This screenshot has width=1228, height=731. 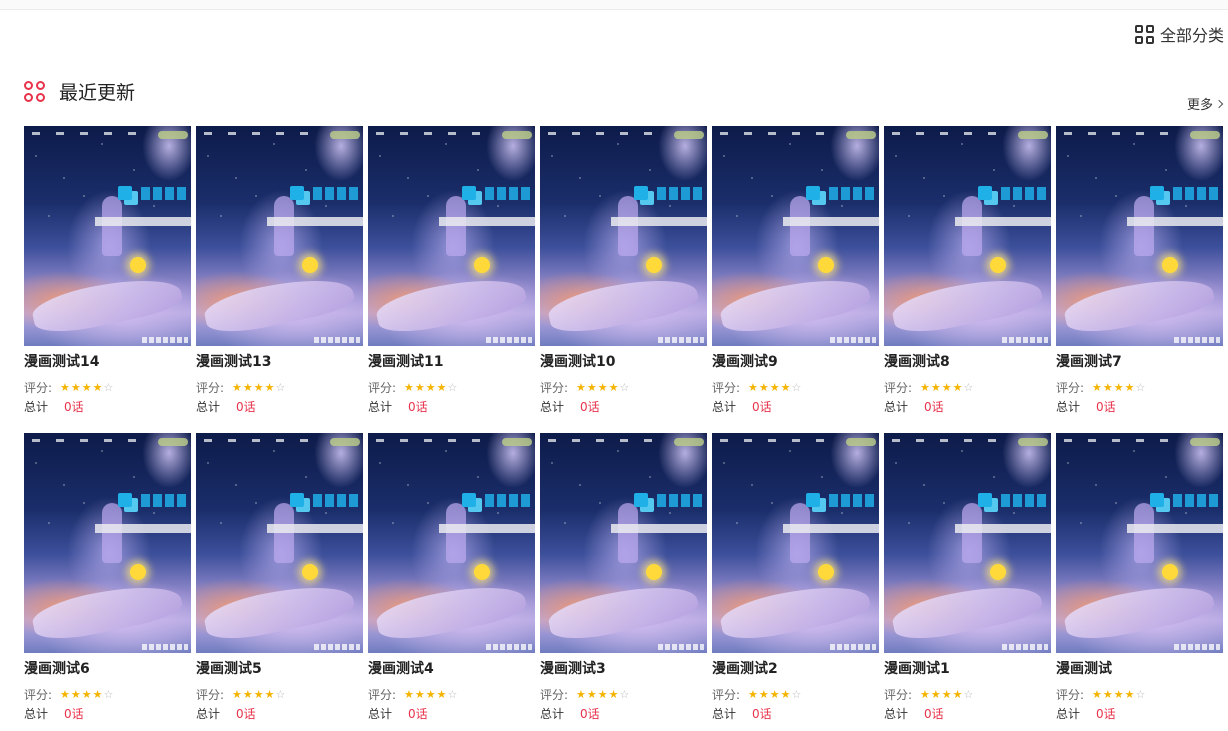 I want to click on comic-title: 漫画测试8, so click(x=967, y=362).